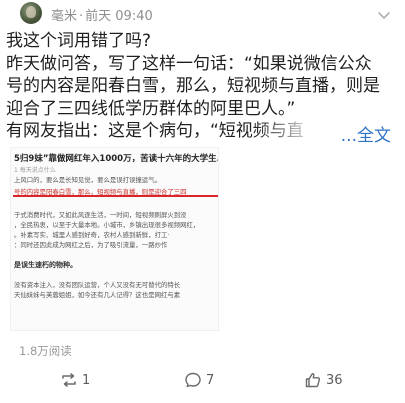  Describe the element at coordinates (86, 380) in the screenshot. I see `repost-count: 1` at that location.